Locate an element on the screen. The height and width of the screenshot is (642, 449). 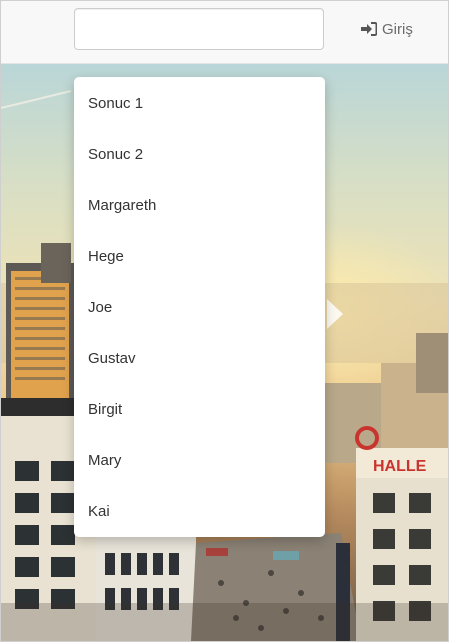
dropdown-item: Sonuc 1 is located at coordinates (199, 103).